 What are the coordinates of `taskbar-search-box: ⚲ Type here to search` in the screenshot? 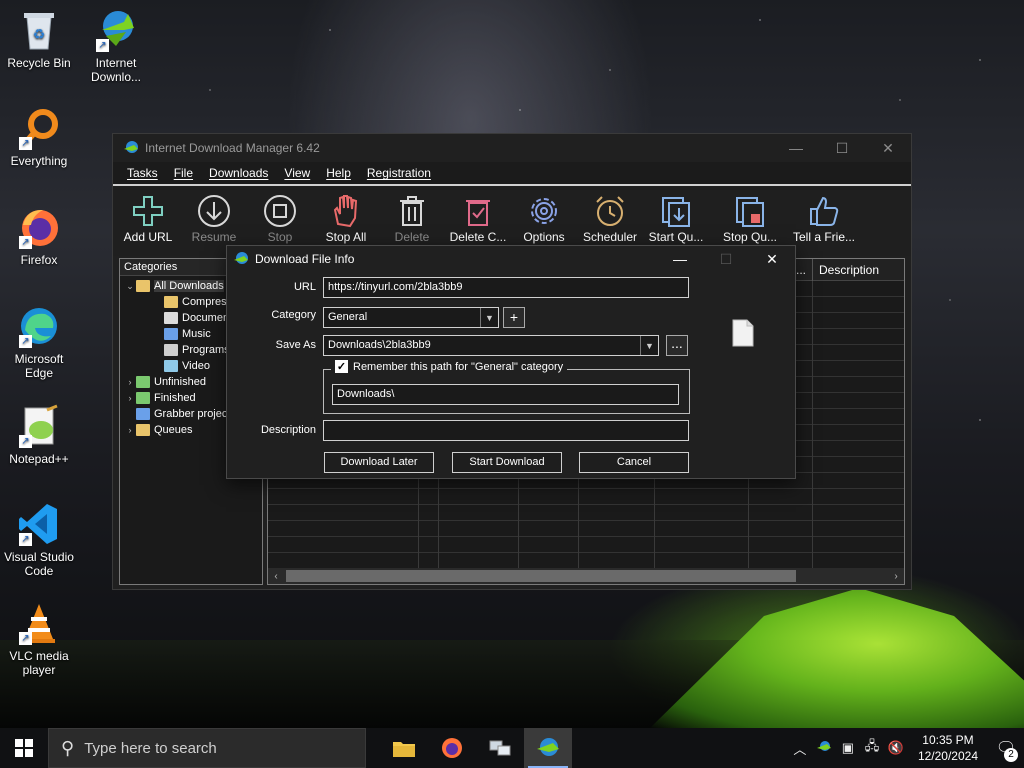 It's located at (207, 748).